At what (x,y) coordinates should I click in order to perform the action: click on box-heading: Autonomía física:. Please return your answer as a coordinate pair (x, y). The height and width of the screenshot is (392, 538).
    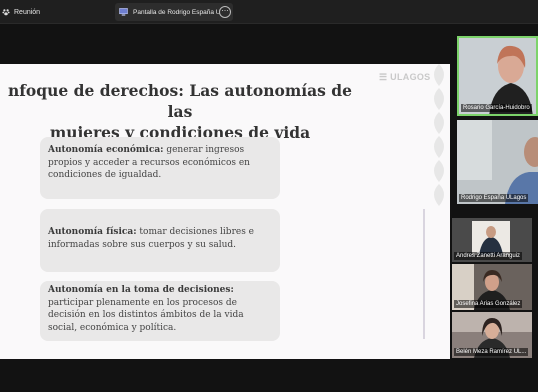
    Looking at the image, I should click on (92, 232).